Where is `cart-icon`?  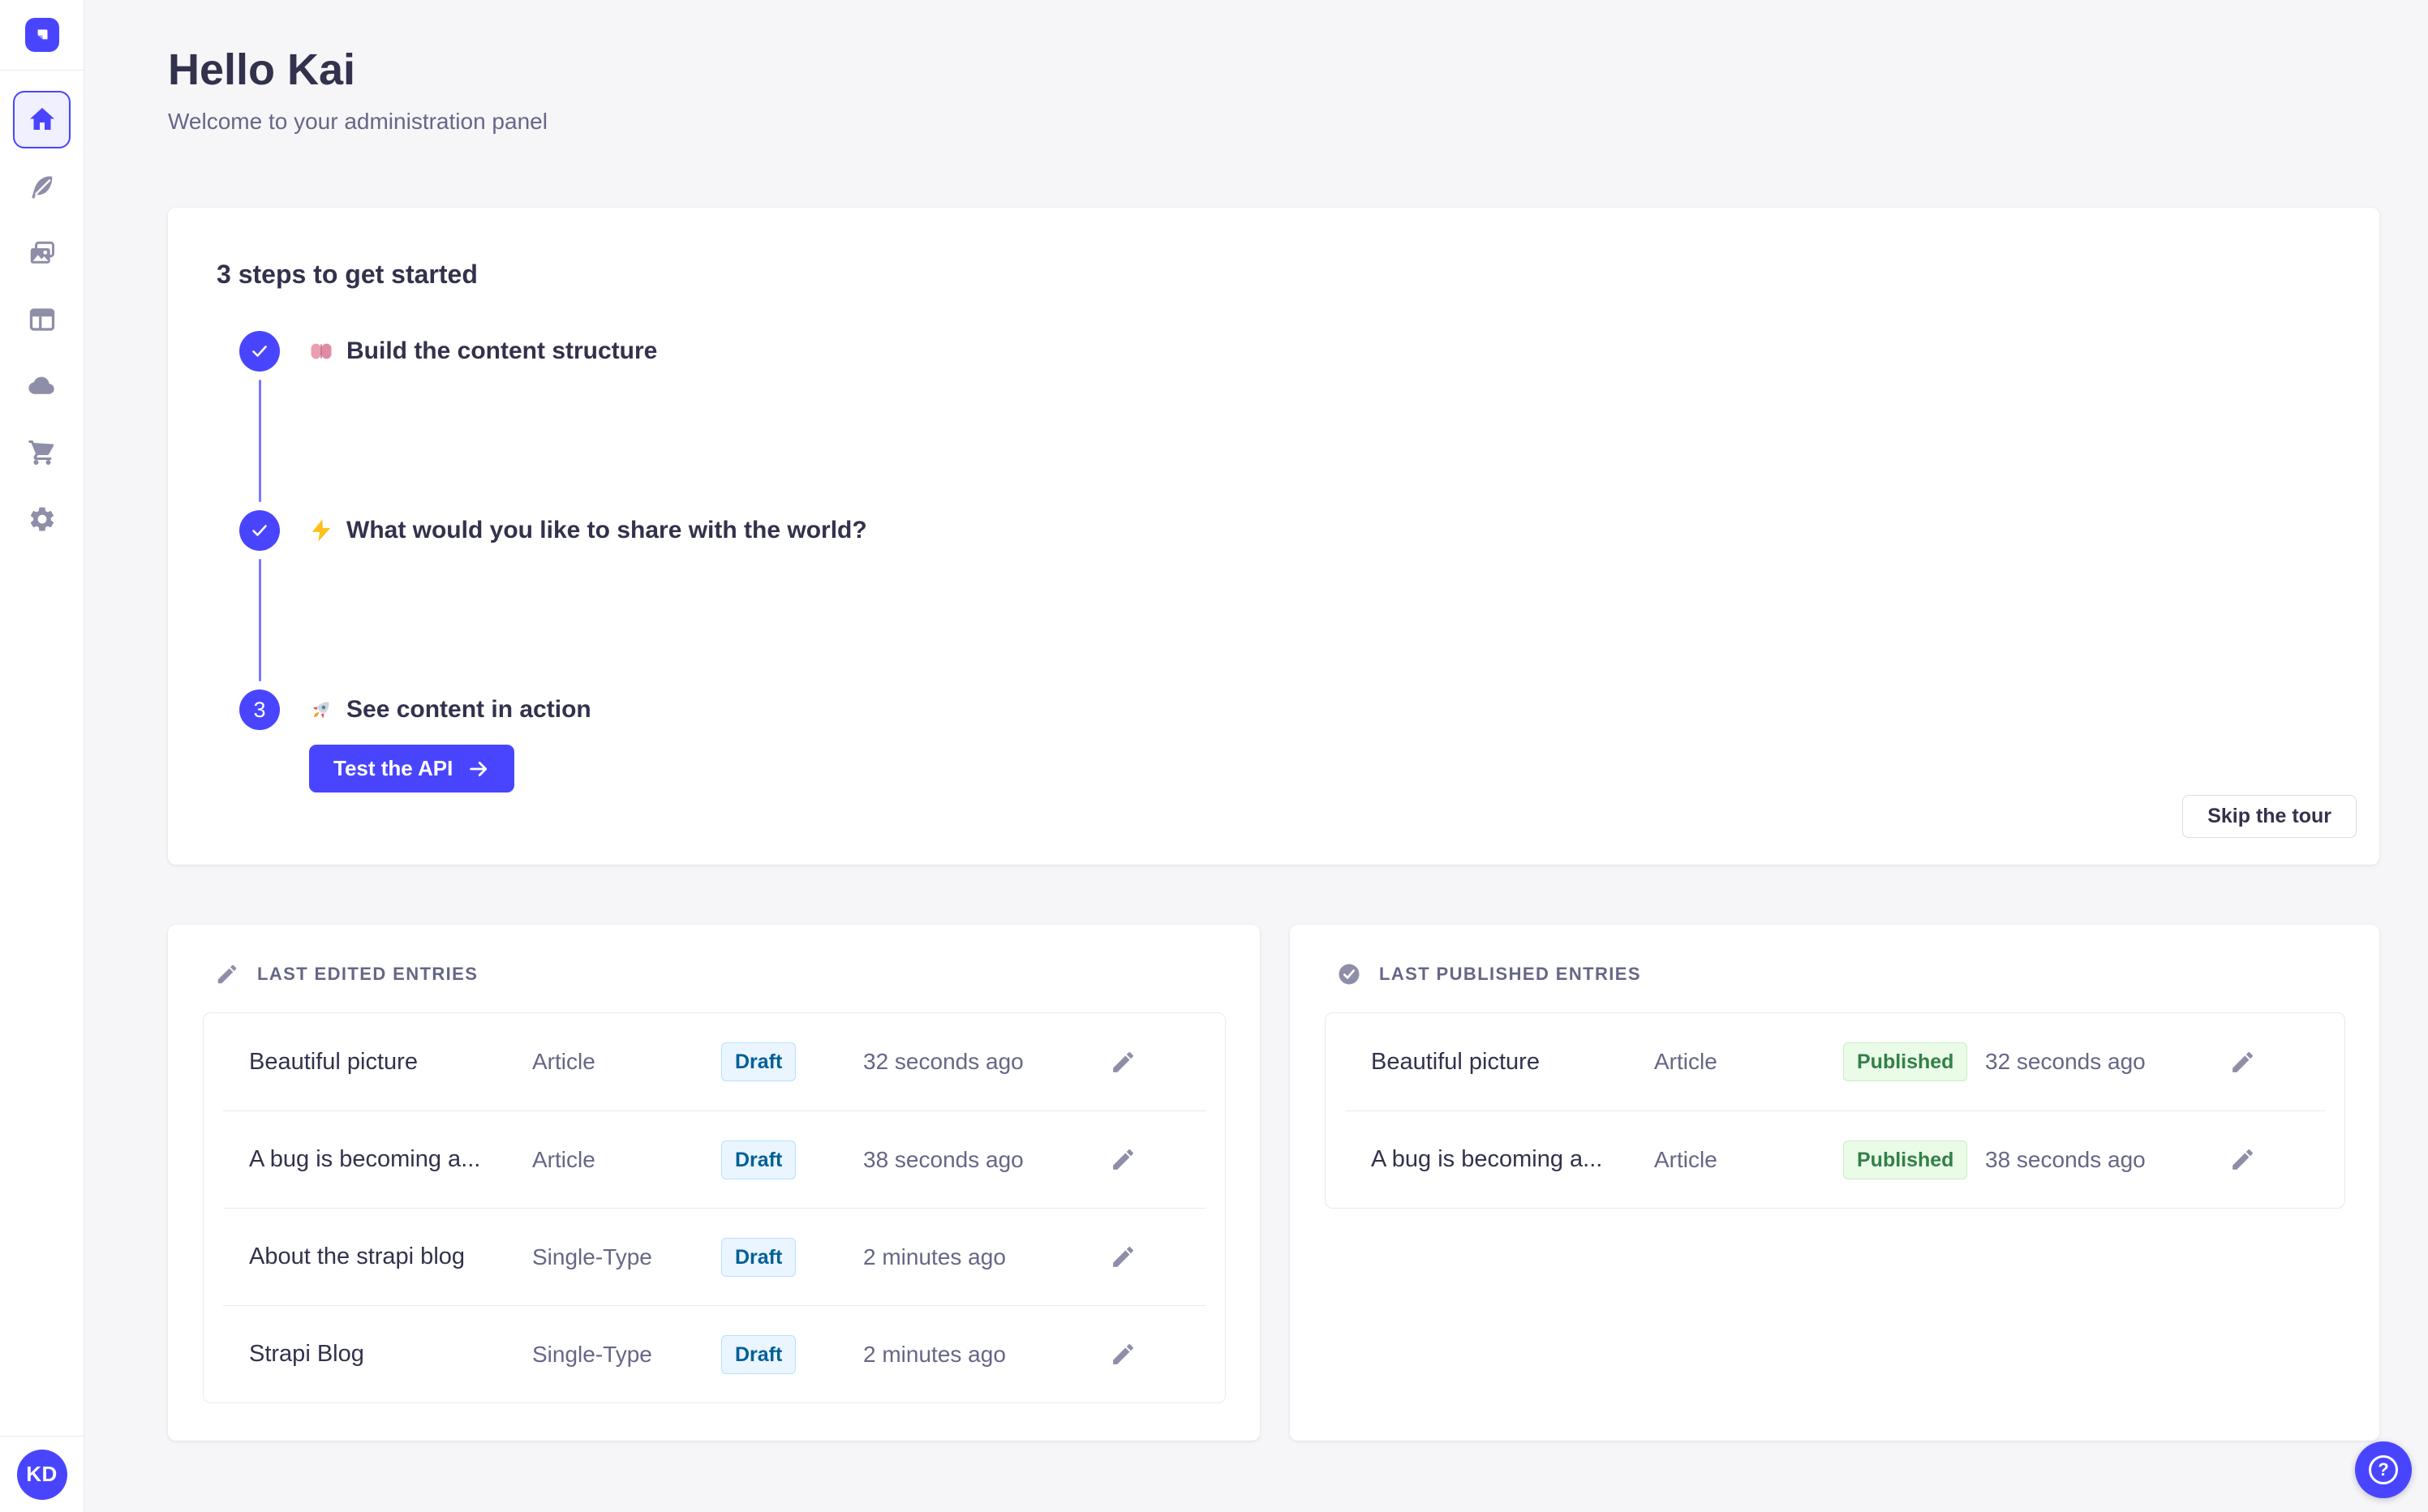 cart-icon is located at coordinates (41, 452).